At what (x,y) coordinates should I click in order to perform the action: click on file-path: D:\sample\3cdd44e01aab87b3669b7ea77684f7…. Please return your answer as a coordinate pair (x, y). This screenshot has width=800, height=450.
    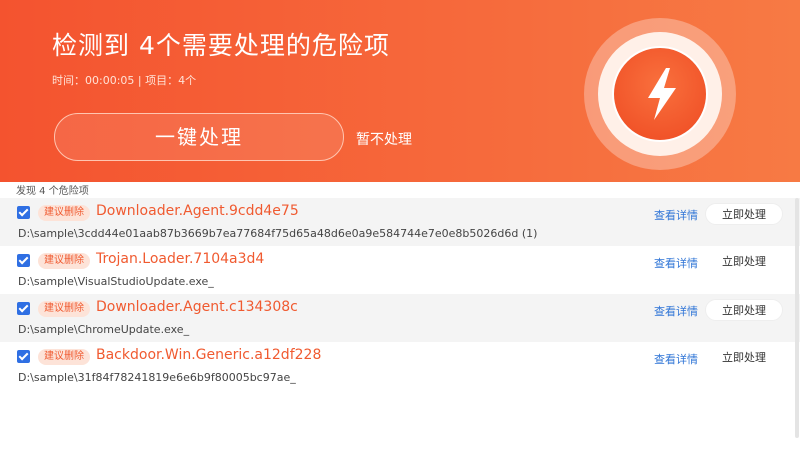
    Looking at the image, I should click on (278, 233).